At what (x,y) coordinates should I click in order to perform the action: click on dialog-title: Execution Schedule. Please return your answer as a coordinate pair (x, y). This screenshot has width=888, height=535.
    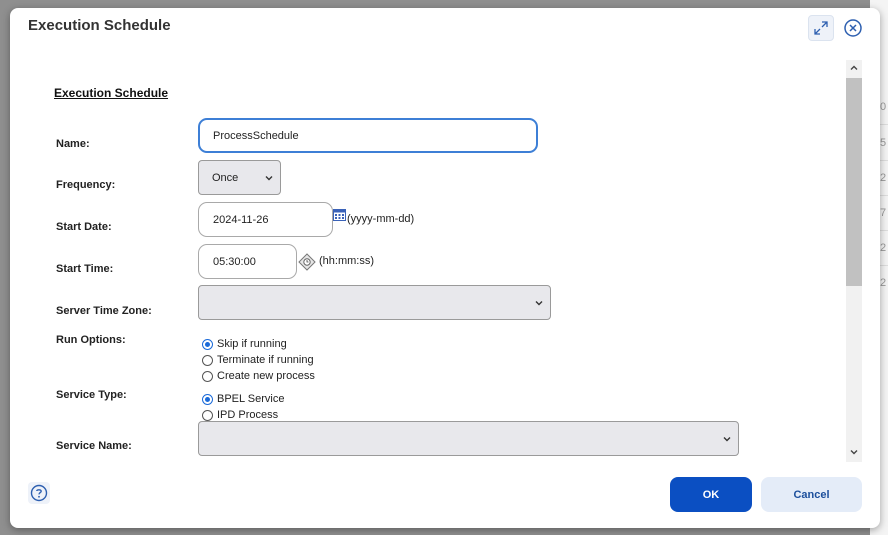
    Looking at the image, I should click on (99, 25).